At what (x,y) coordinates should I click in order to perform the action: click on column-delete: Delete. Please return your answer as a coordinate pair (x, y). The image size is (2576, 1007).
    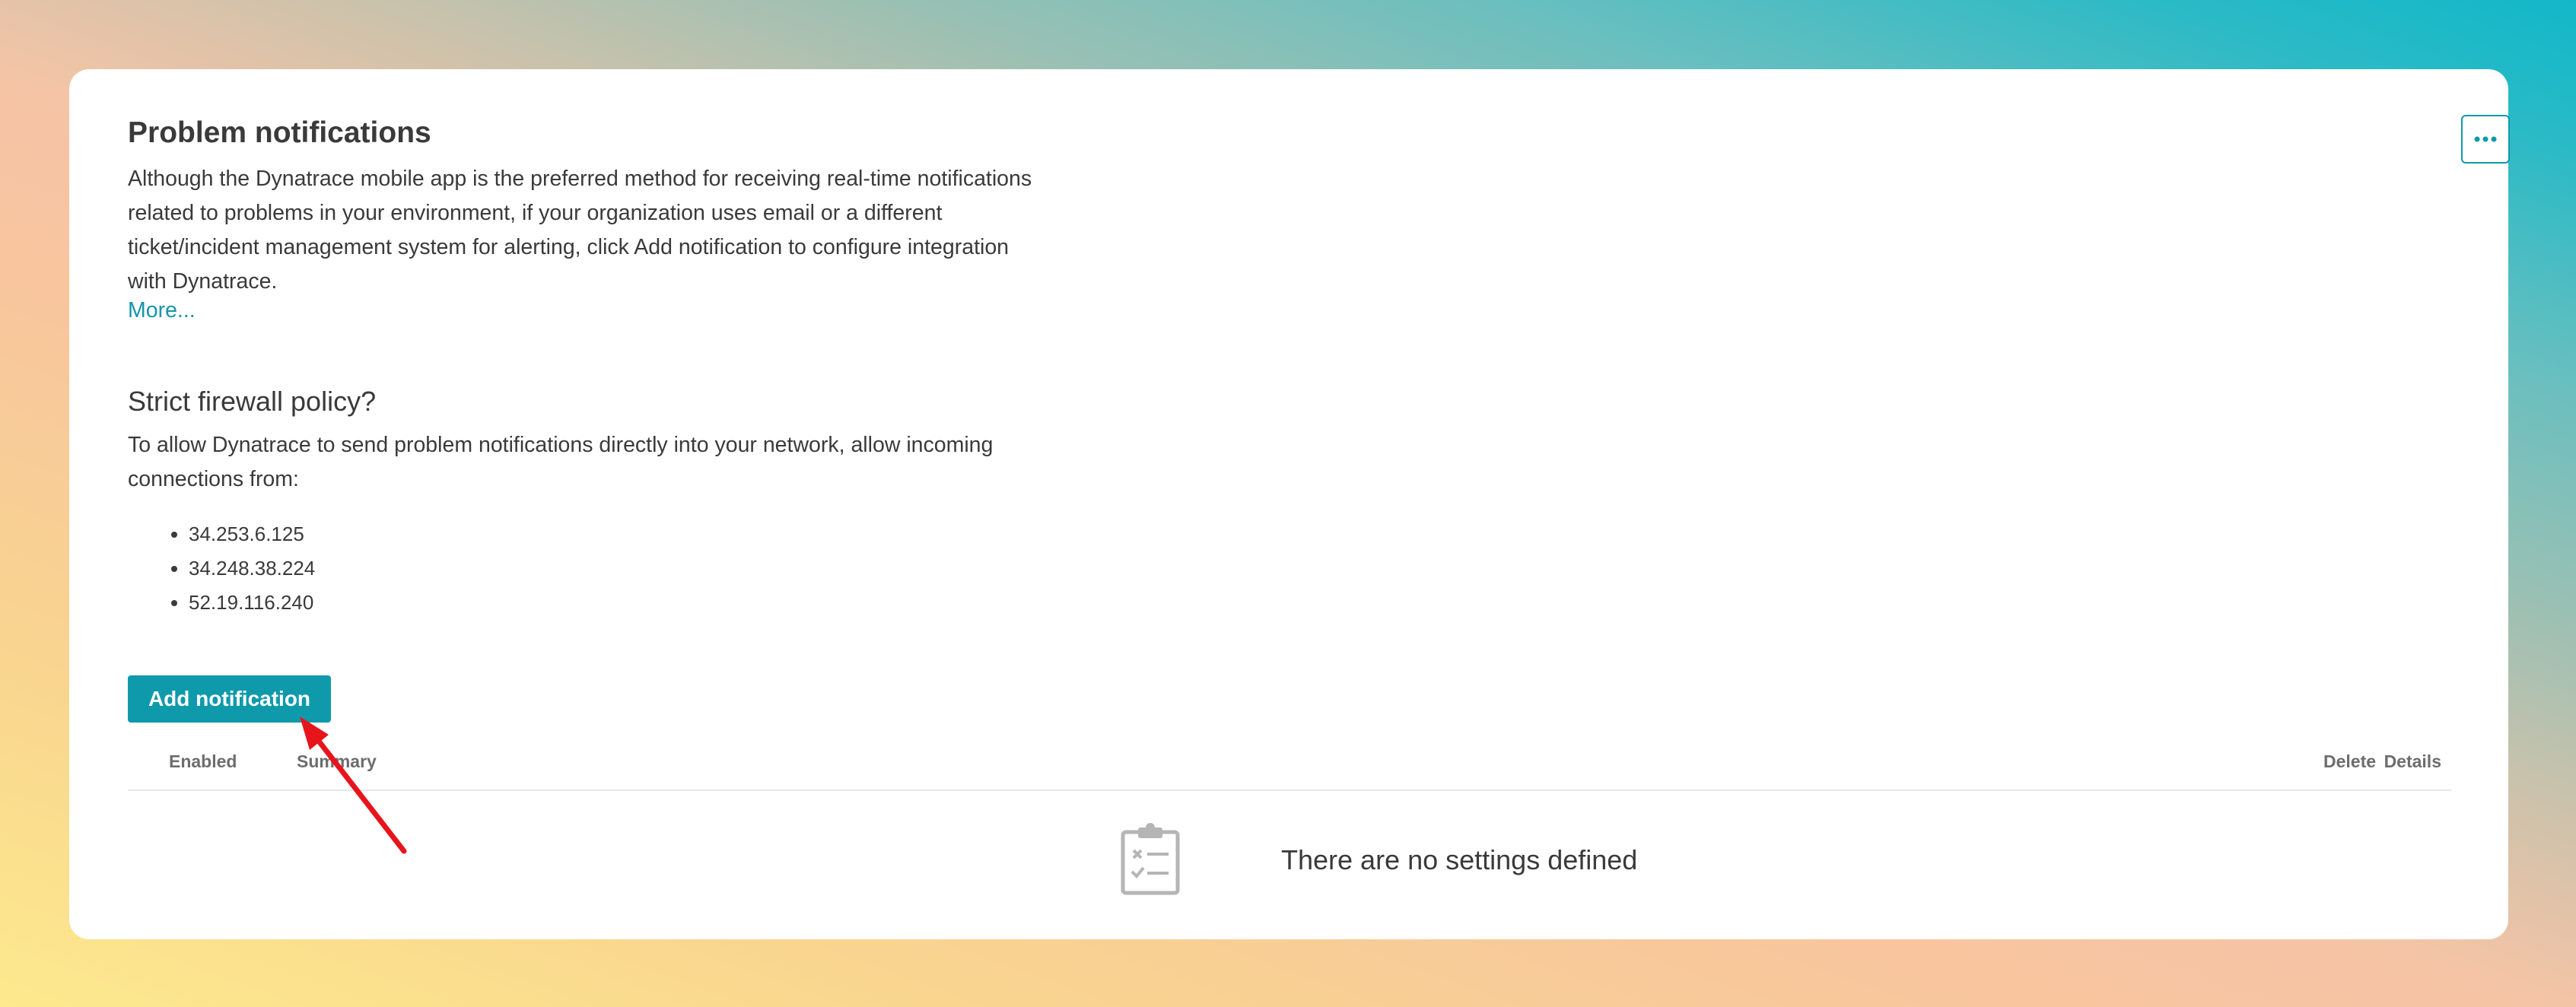
    Looking at the image, I should click on (2350, 761).